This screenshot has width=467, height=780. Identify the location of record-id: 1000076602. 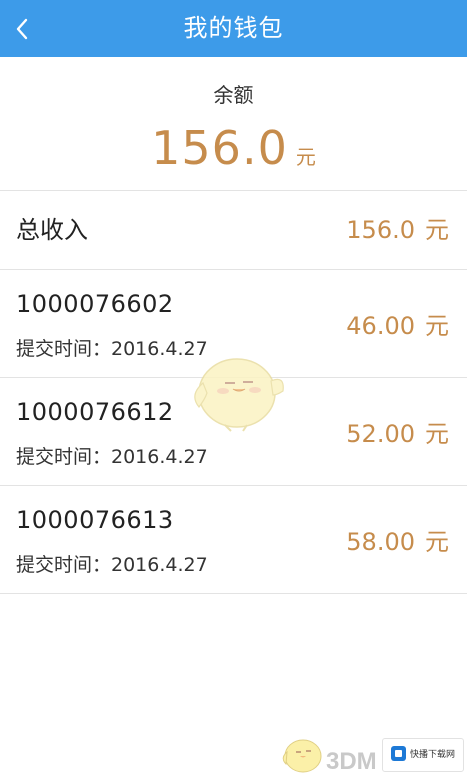
(95, 304).